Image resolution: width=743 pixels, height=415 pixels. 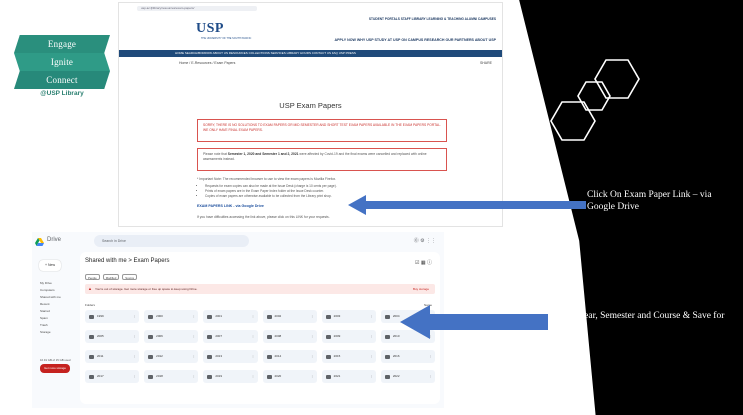 I want to click on ribbon-connect: Connect, so click(x=62, y=80).